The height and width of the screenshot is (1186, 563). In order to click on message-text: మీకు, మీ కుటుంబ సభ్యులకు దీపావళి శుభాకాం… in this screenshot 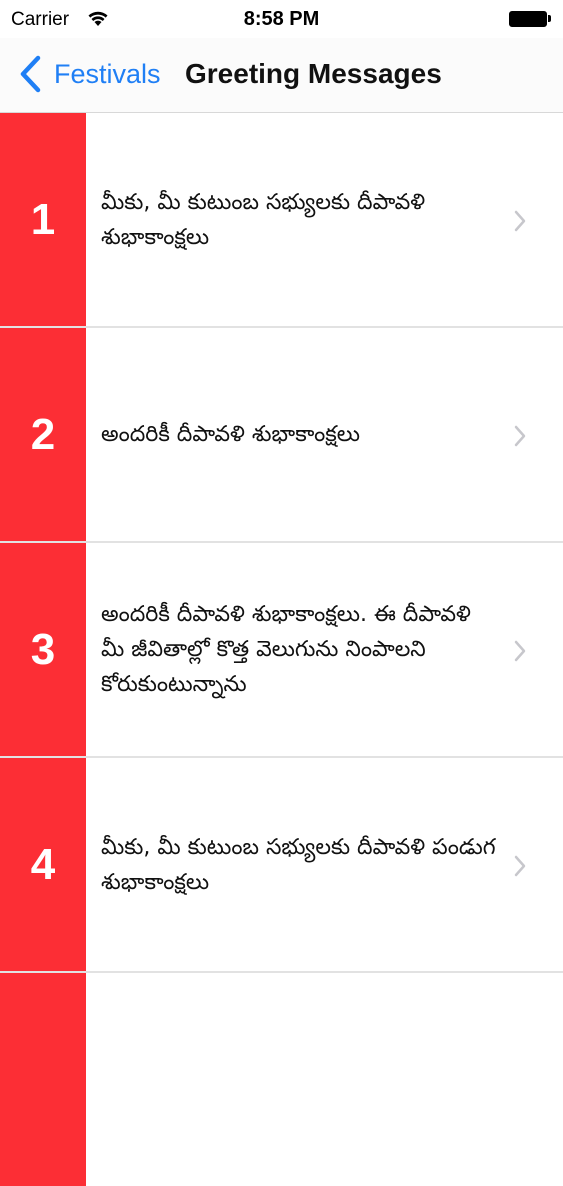, I will do `click(263, 219)`.